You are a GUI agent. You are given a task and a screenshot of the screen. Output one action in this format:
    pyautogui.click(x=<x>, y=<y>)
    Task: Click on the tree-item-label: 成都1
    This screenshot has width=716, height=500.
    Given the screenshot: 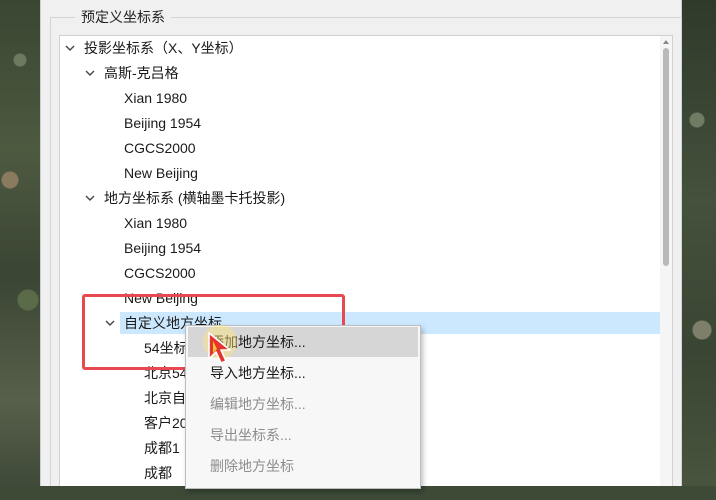 What is the action you would take?
    pyautogui.click(x=162, y=448)
    